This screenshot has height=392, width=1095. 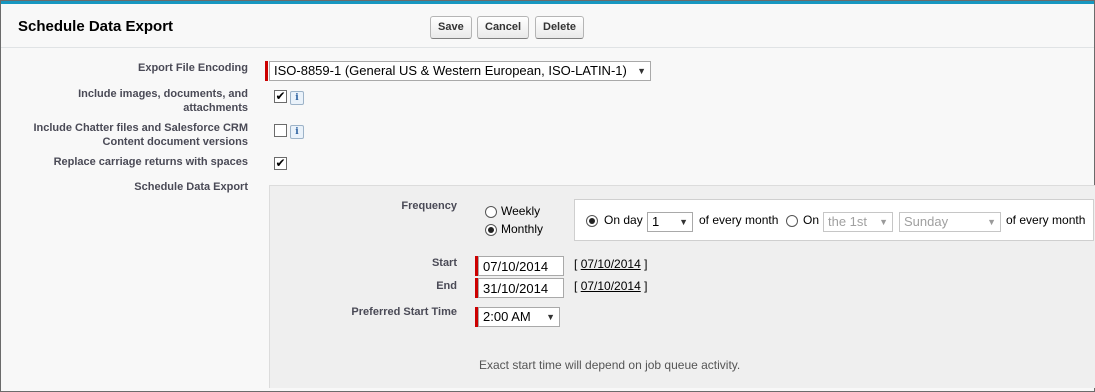 What do you see at coordinates (215, 108) in the screenshot?
I see `include-images-label-line2: attachments` at bounding box center [215, 108].